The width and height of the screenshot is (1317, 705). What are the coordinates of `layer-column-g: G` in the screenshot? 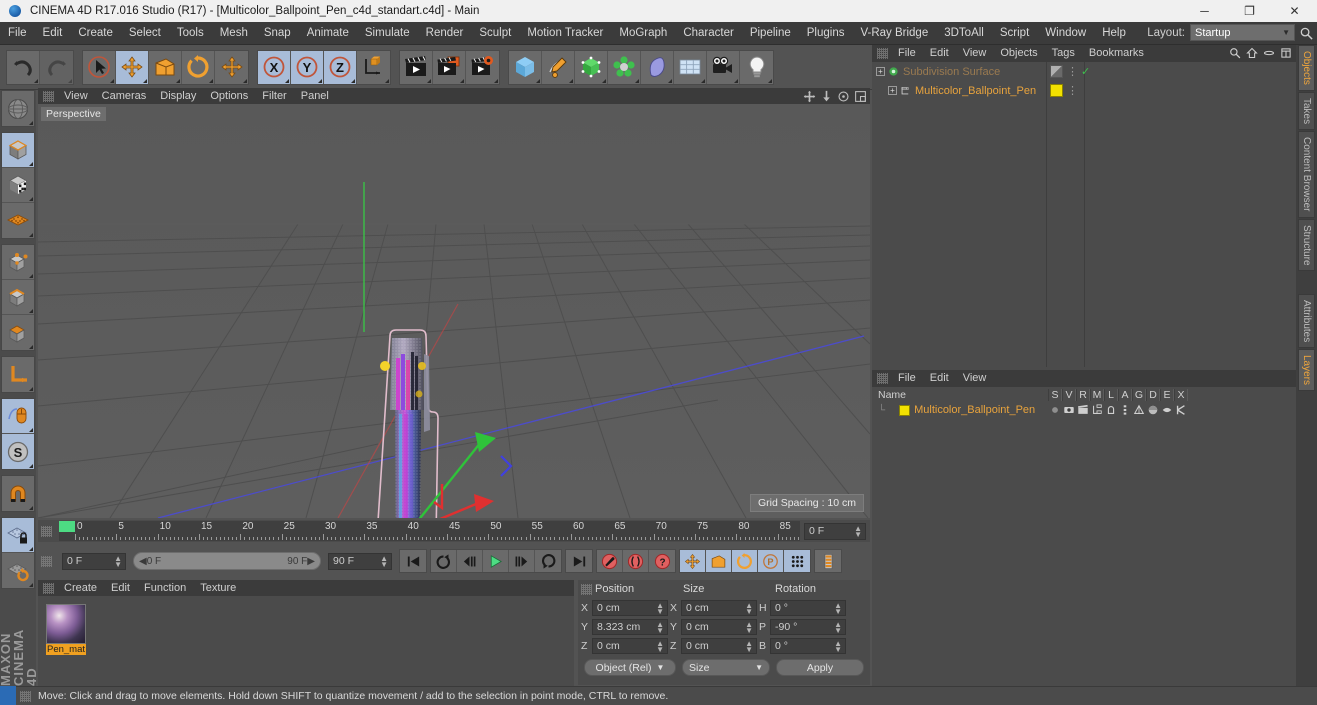 It's located at (1139, 394).